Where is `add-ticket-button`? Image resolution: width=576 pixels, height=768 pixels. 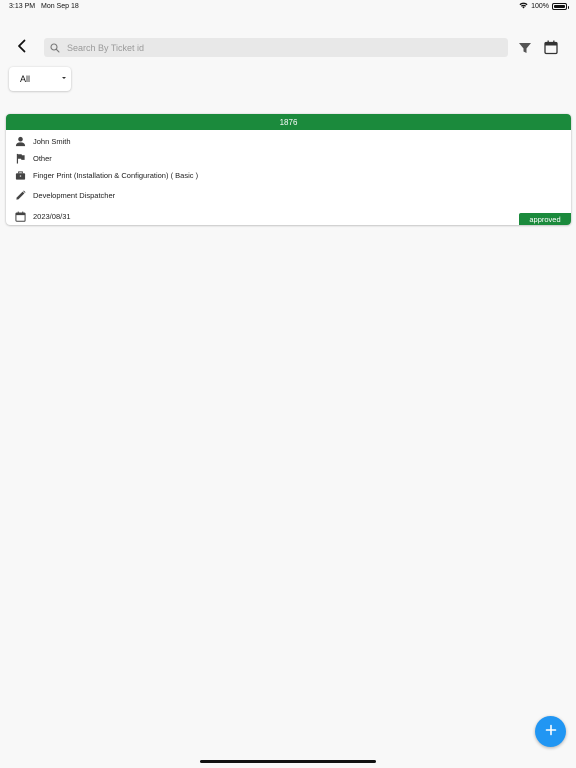 add-ticket-button is located at coordinates (550, 731).